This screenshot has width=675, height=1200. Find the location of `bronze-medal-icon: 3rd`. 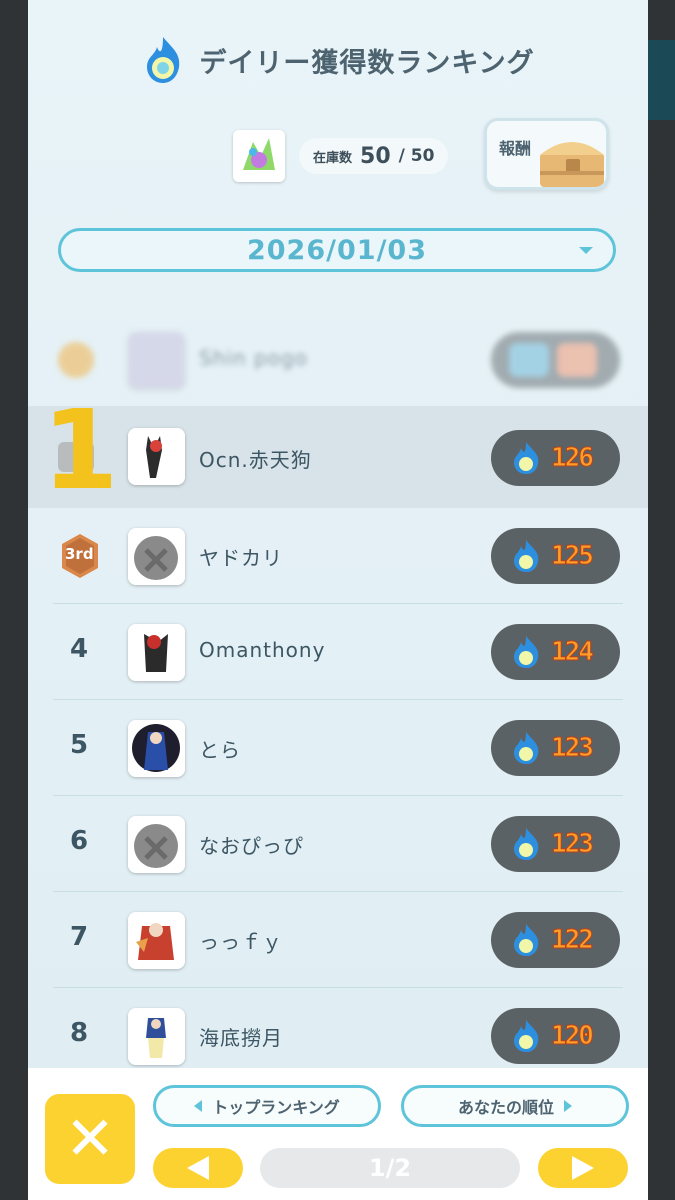

bronze-medal-icon: 3rd is located at coordinates (80, 556).